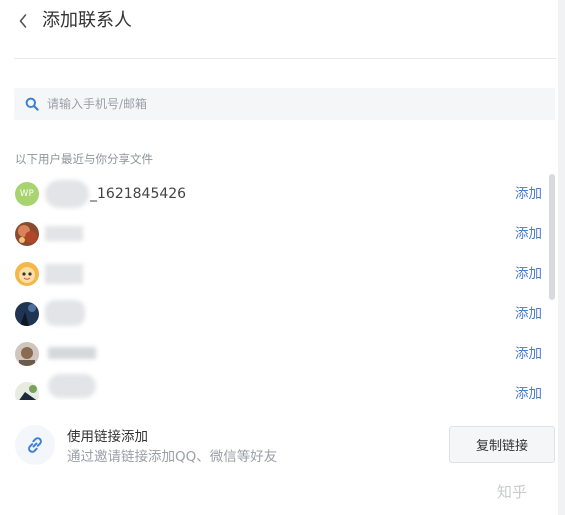 The height and width of the screenshot is (515, 565). What do you see at coordinates (107, 437) in the screenshot?
I see `invite-title: 使用链接添加` at bounding box center [107, 437].